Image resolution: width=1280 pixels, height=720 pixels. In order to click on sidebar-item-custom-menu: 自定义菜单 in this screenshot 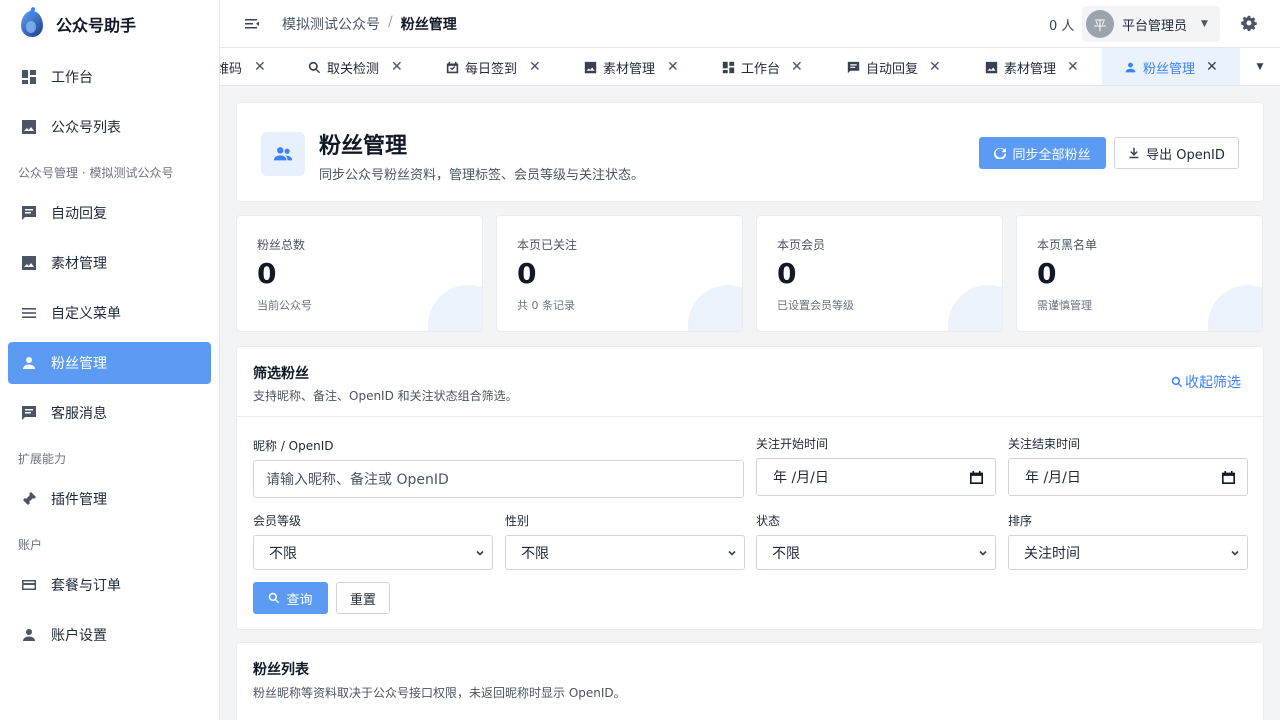, I will do `click(109, 313)`.